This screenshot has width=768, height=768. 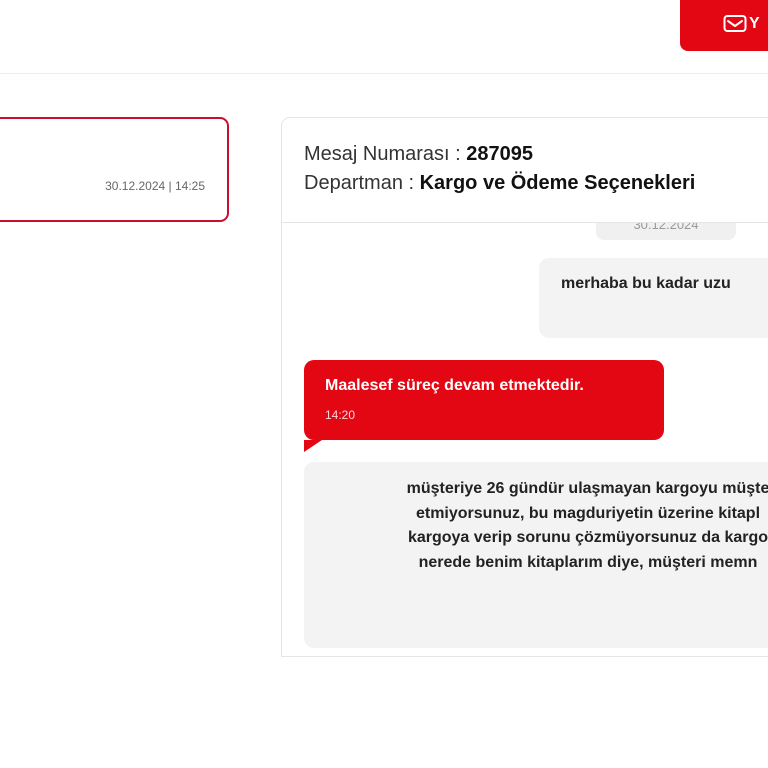 I want to click on new-message-button: Y, so click(x=724, y=25).